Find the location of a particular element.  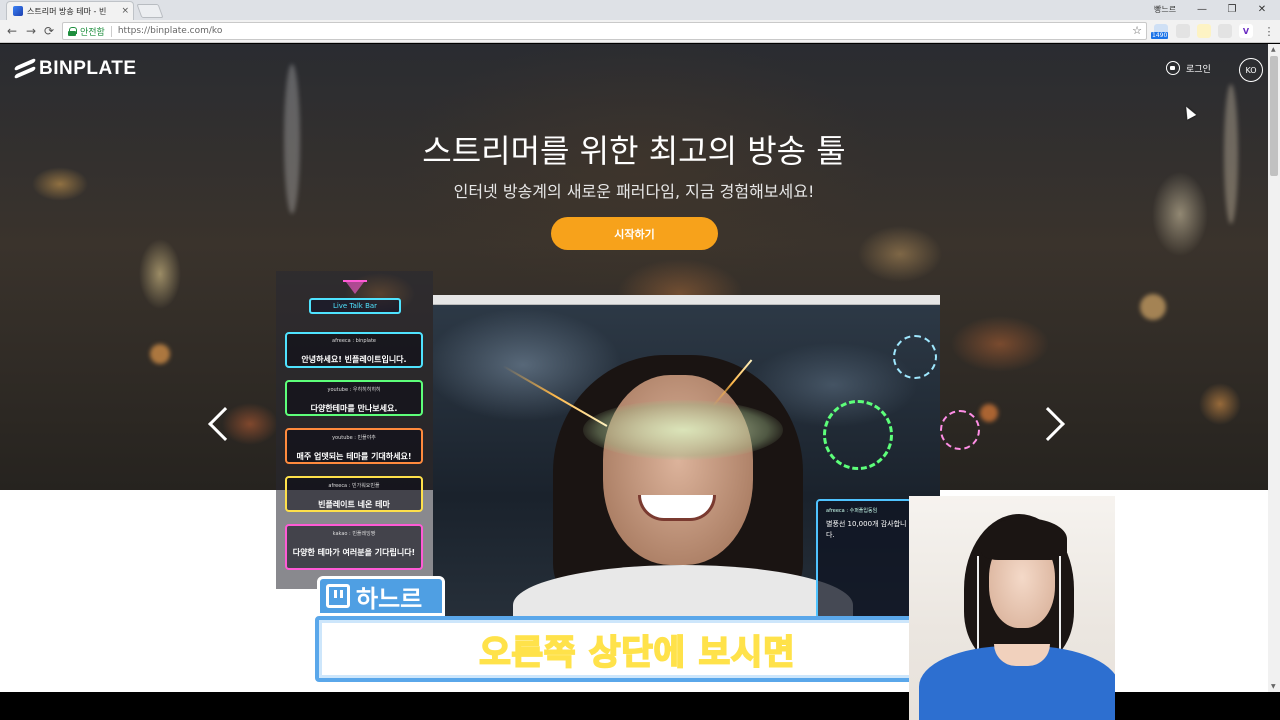

caption-box: 오른쪽 상단에 보시면 is located at coordinates (637, 649).